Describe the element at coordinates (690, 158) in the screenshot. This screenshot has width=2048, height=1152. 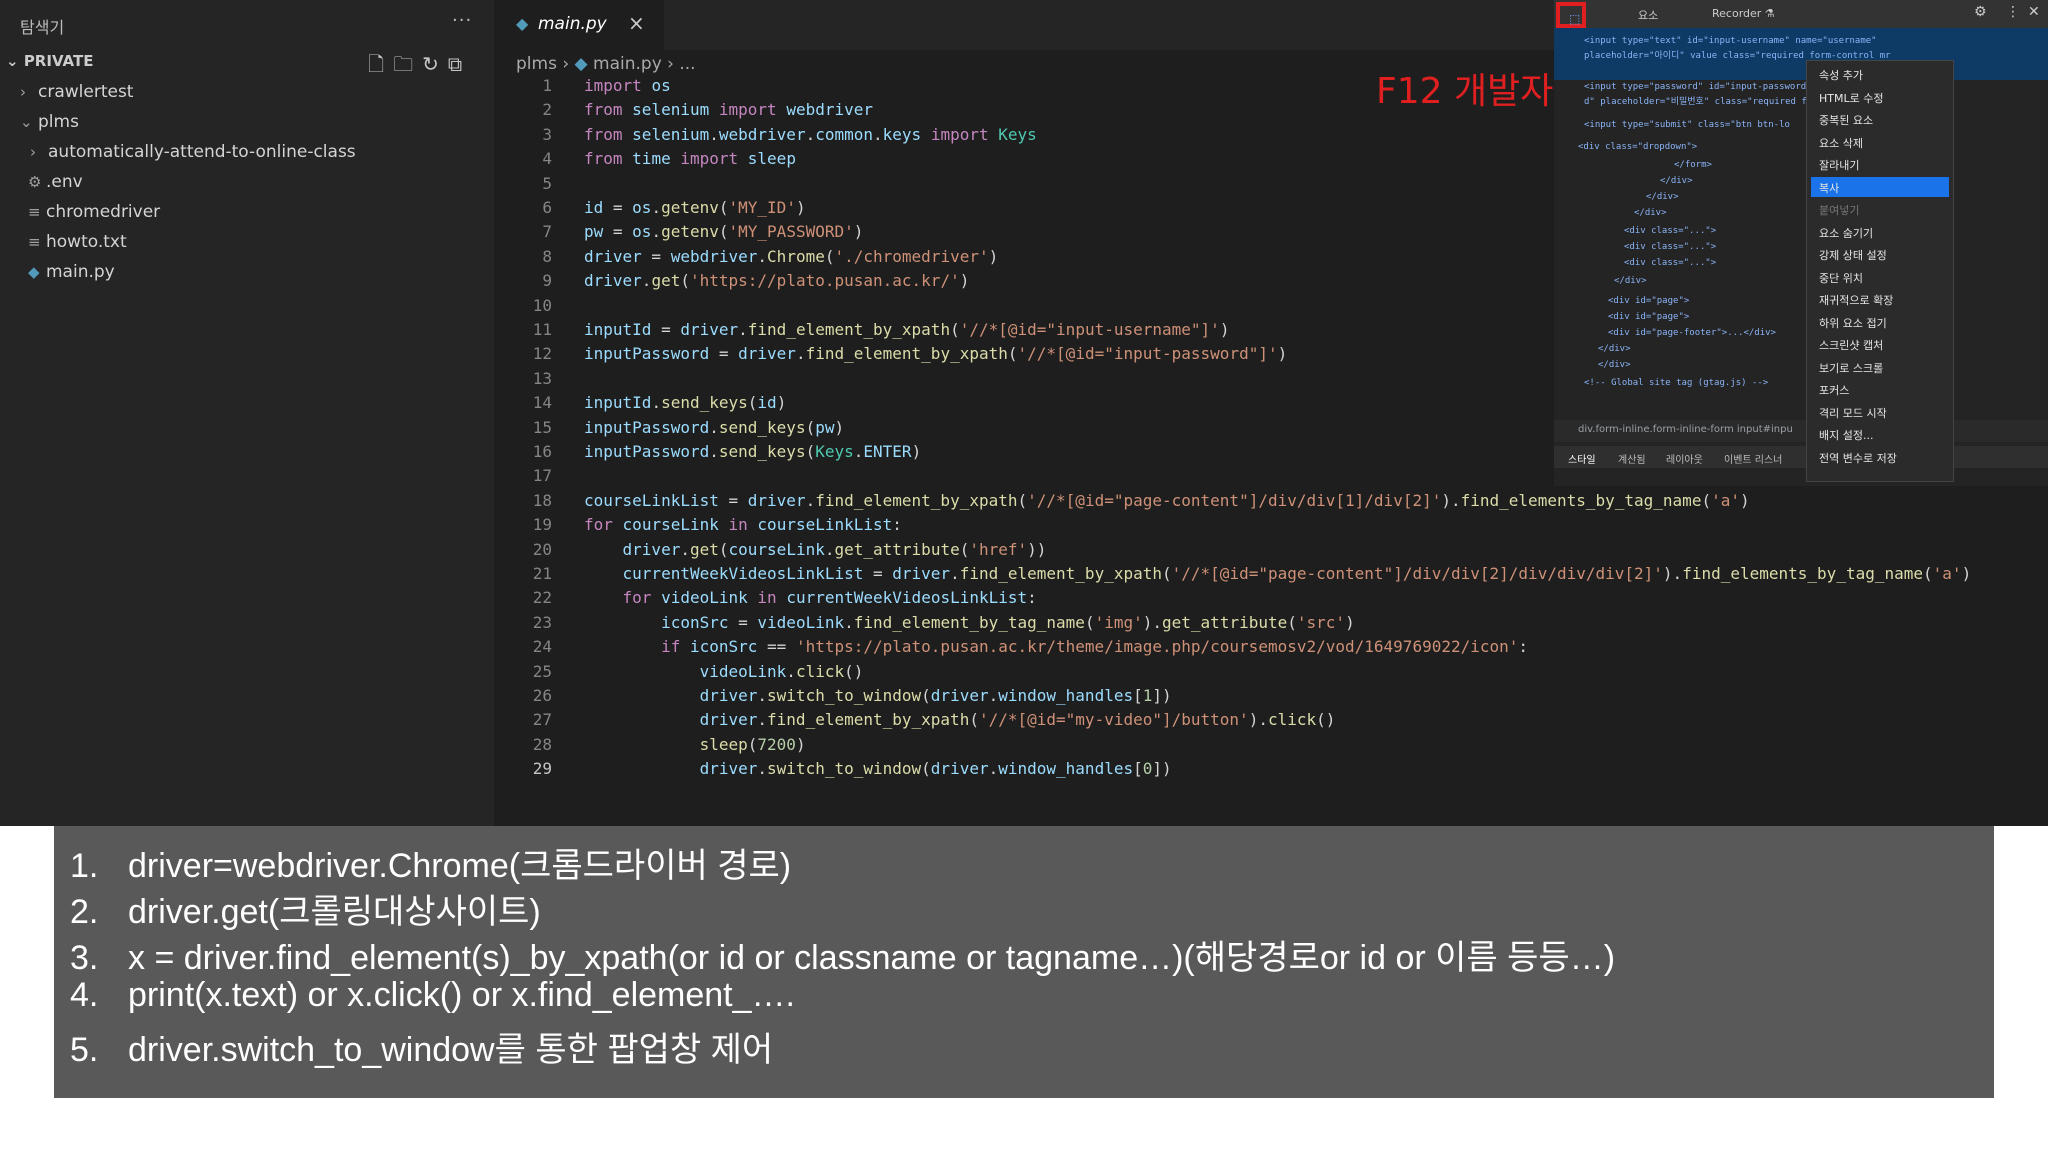
I see `code-line: from time import sleep` at that location.